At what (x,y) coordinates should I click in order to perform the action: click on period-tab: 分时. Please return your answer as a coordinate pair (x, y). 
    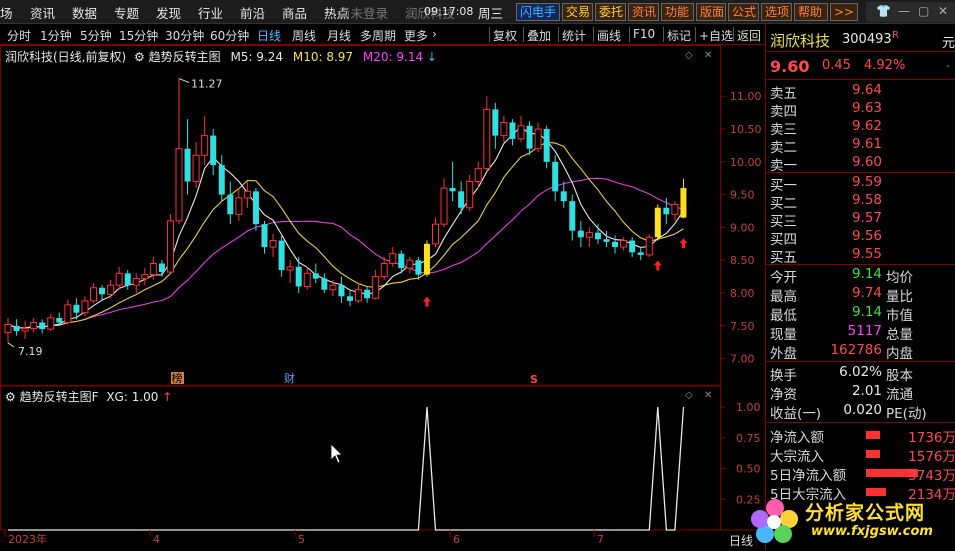
    Looking at the image, I should click on (19, 35).